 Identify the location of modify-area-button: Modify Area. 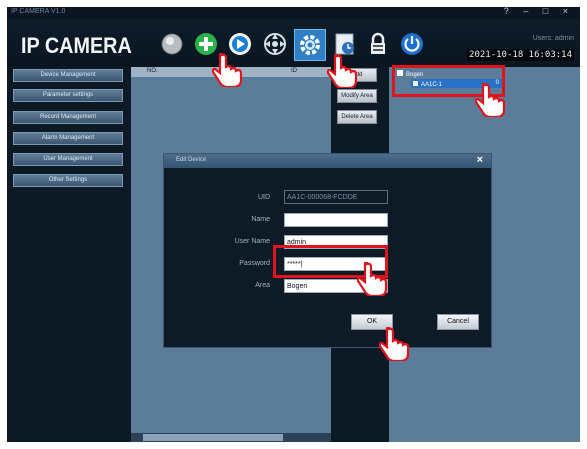
(357, 96).